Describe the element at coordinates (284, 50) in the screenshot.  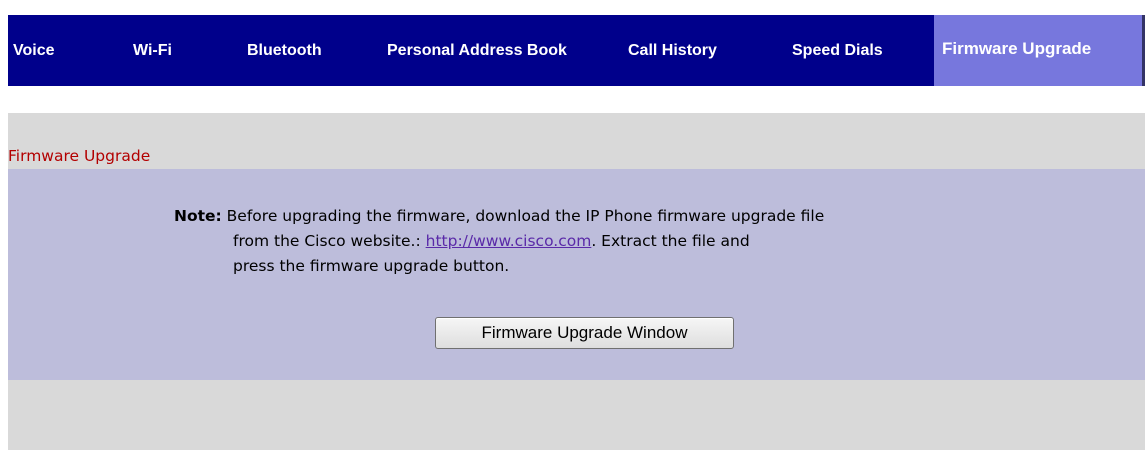
I see `tab-bluetooth: Bluetooth` at that location.